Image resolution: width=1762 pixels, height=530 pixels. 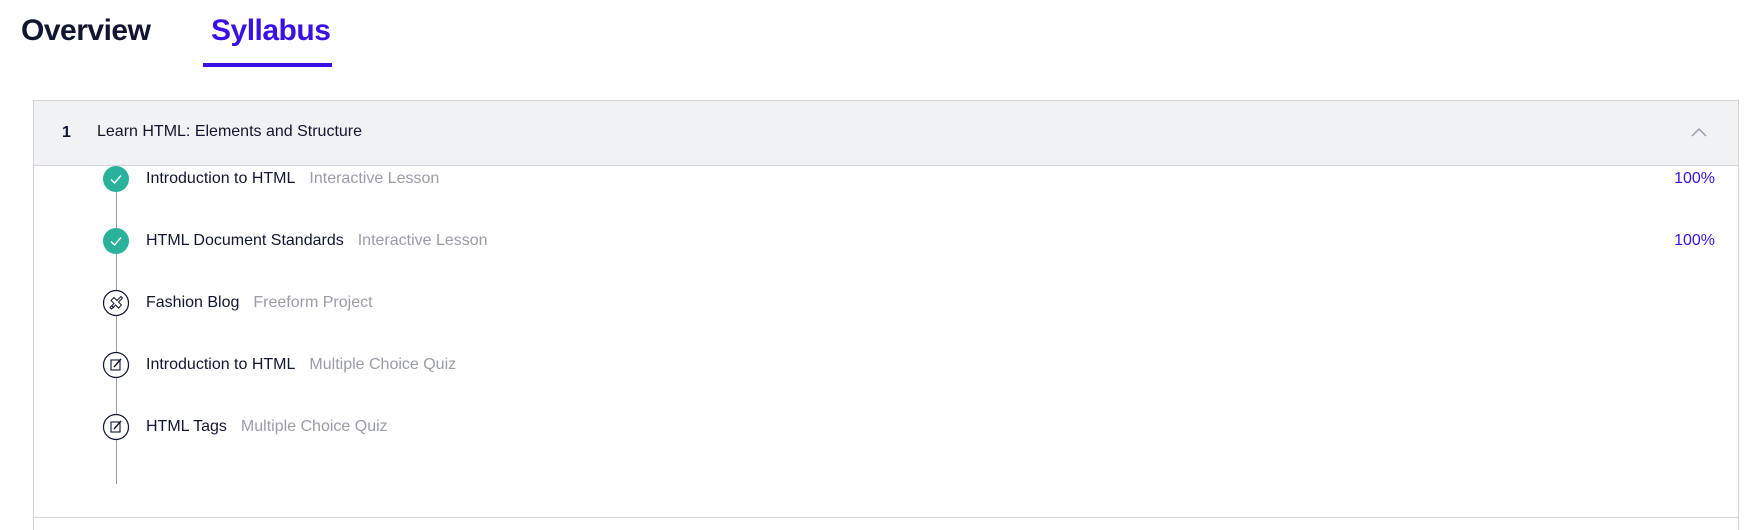 What do you see at coordinates (881, 34) in the screenshot?
I see `tab-bar: Overview Syllabus` at bounding box center [881, 34].